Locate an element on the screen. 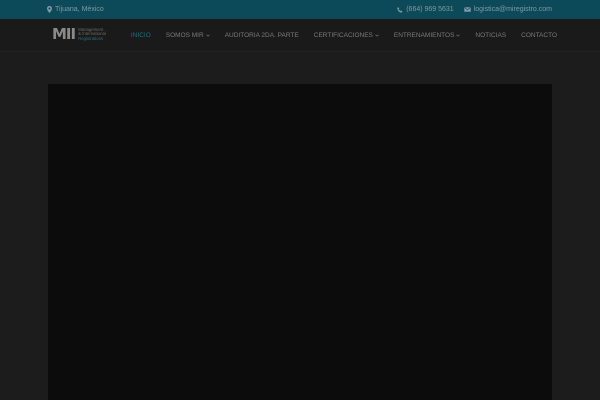 This screenshot has width=600, height=400. nav-item-label: CONTACTO is located at coordinates (539, 35).